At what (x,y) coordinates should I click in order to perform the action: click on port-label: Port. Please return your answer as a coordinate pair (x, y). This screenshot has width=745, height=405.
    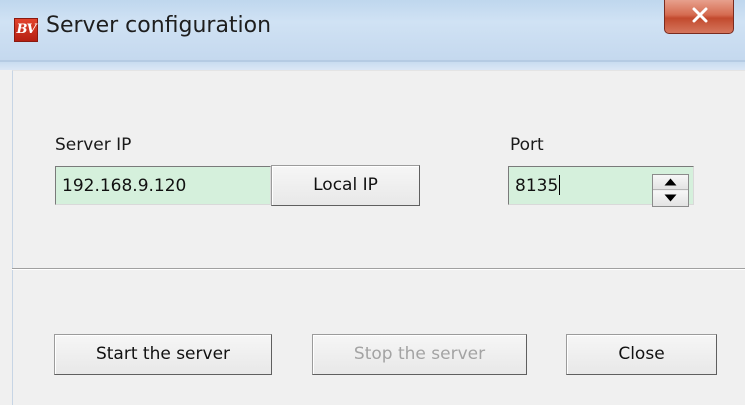
    Looking at the image, I should click on (527, 145).